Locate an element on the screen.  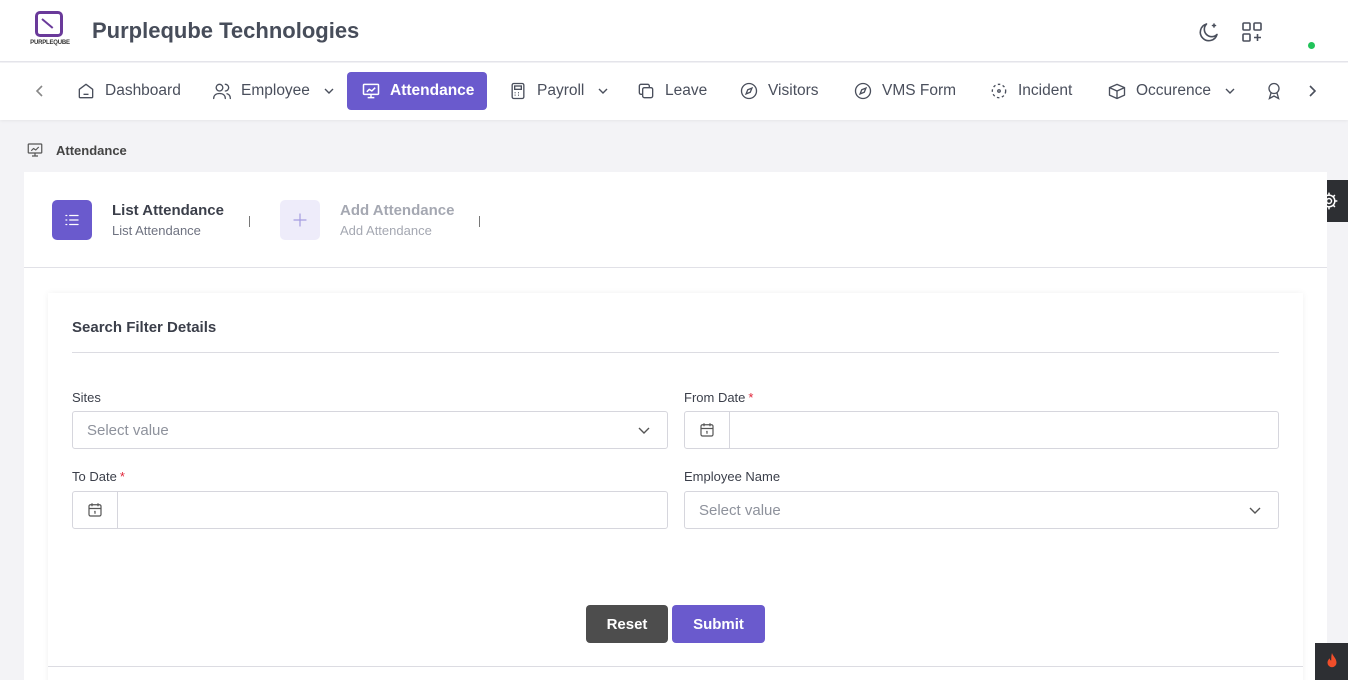
nav-item-vms-form: VMS Form is located at coordinates (904, 91).